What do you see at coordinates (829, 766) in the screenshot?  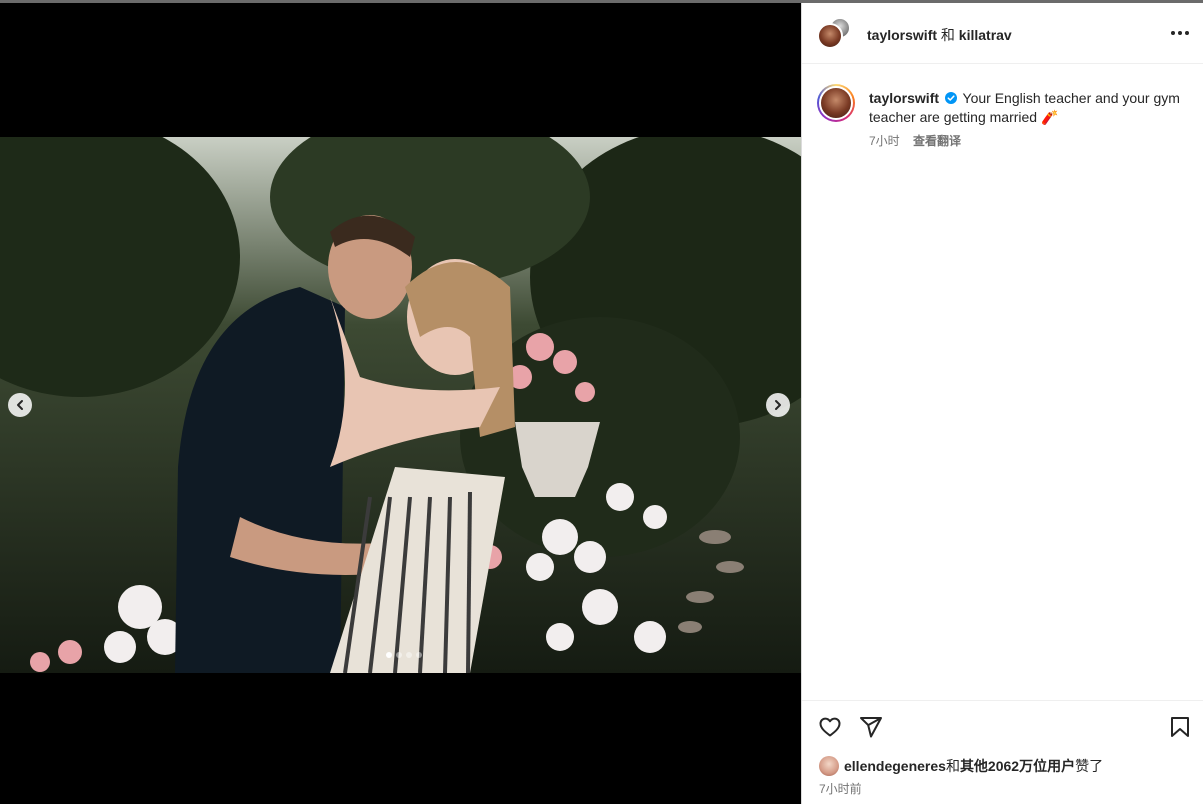 I see `liker-avatar` at bounding box center [829, 766].